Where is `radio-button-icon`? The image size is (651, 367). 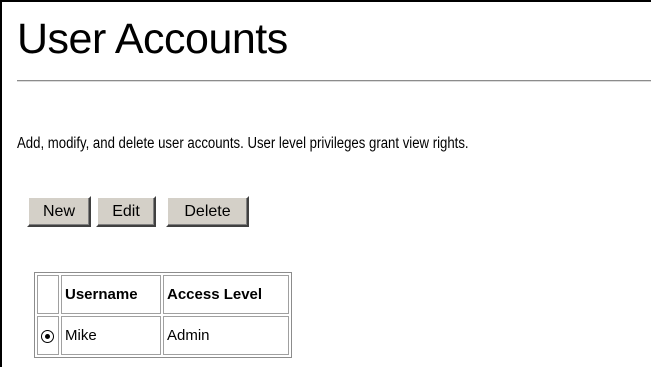 radio-button-icon is located at coordinates (47, 336).